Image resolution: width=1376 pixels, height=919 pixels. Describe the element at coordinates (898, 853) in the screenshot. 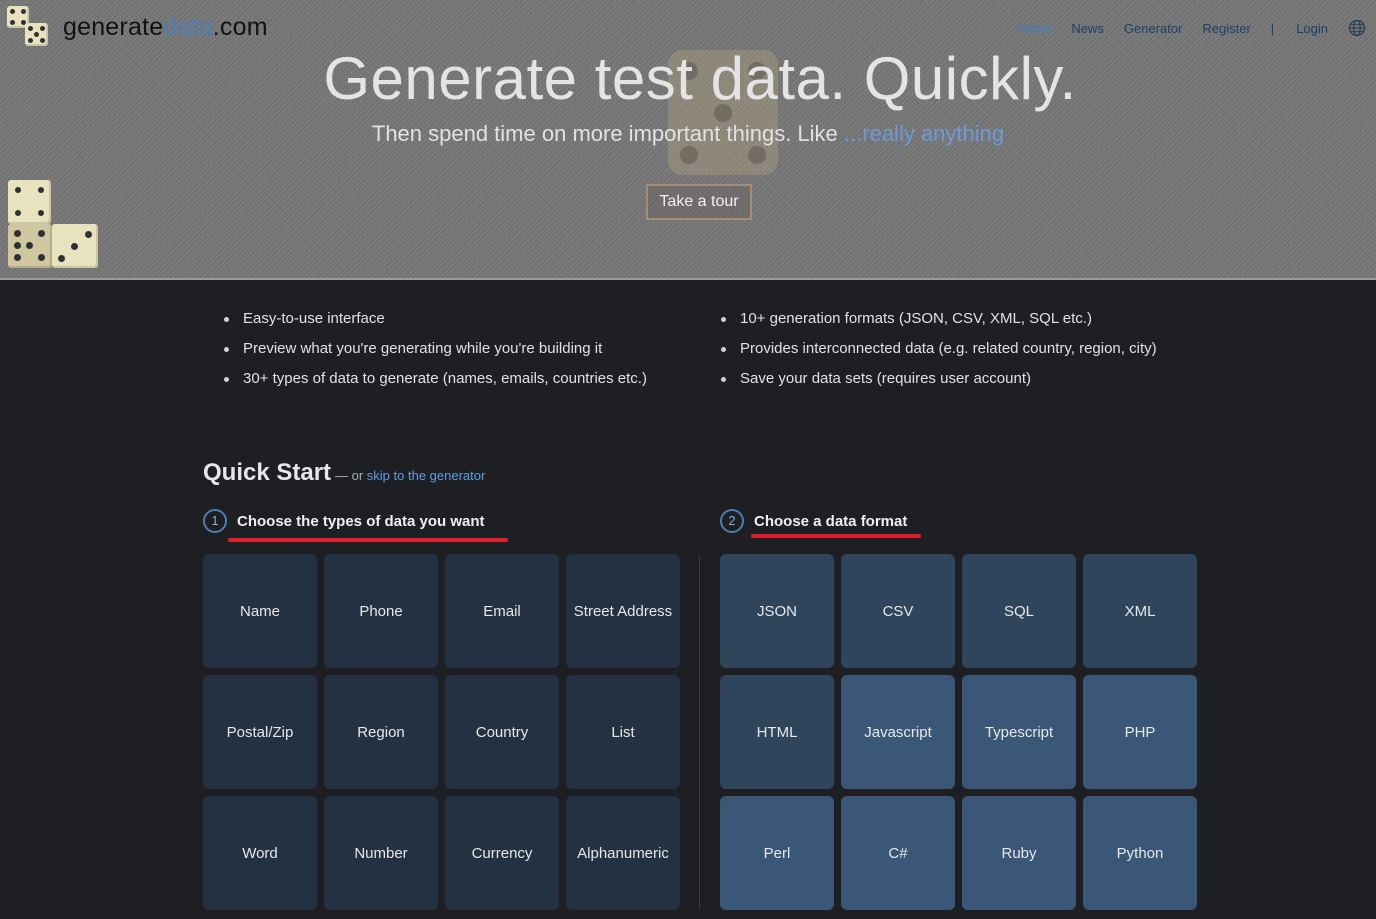

I see `format-csharp: C#` at that location.